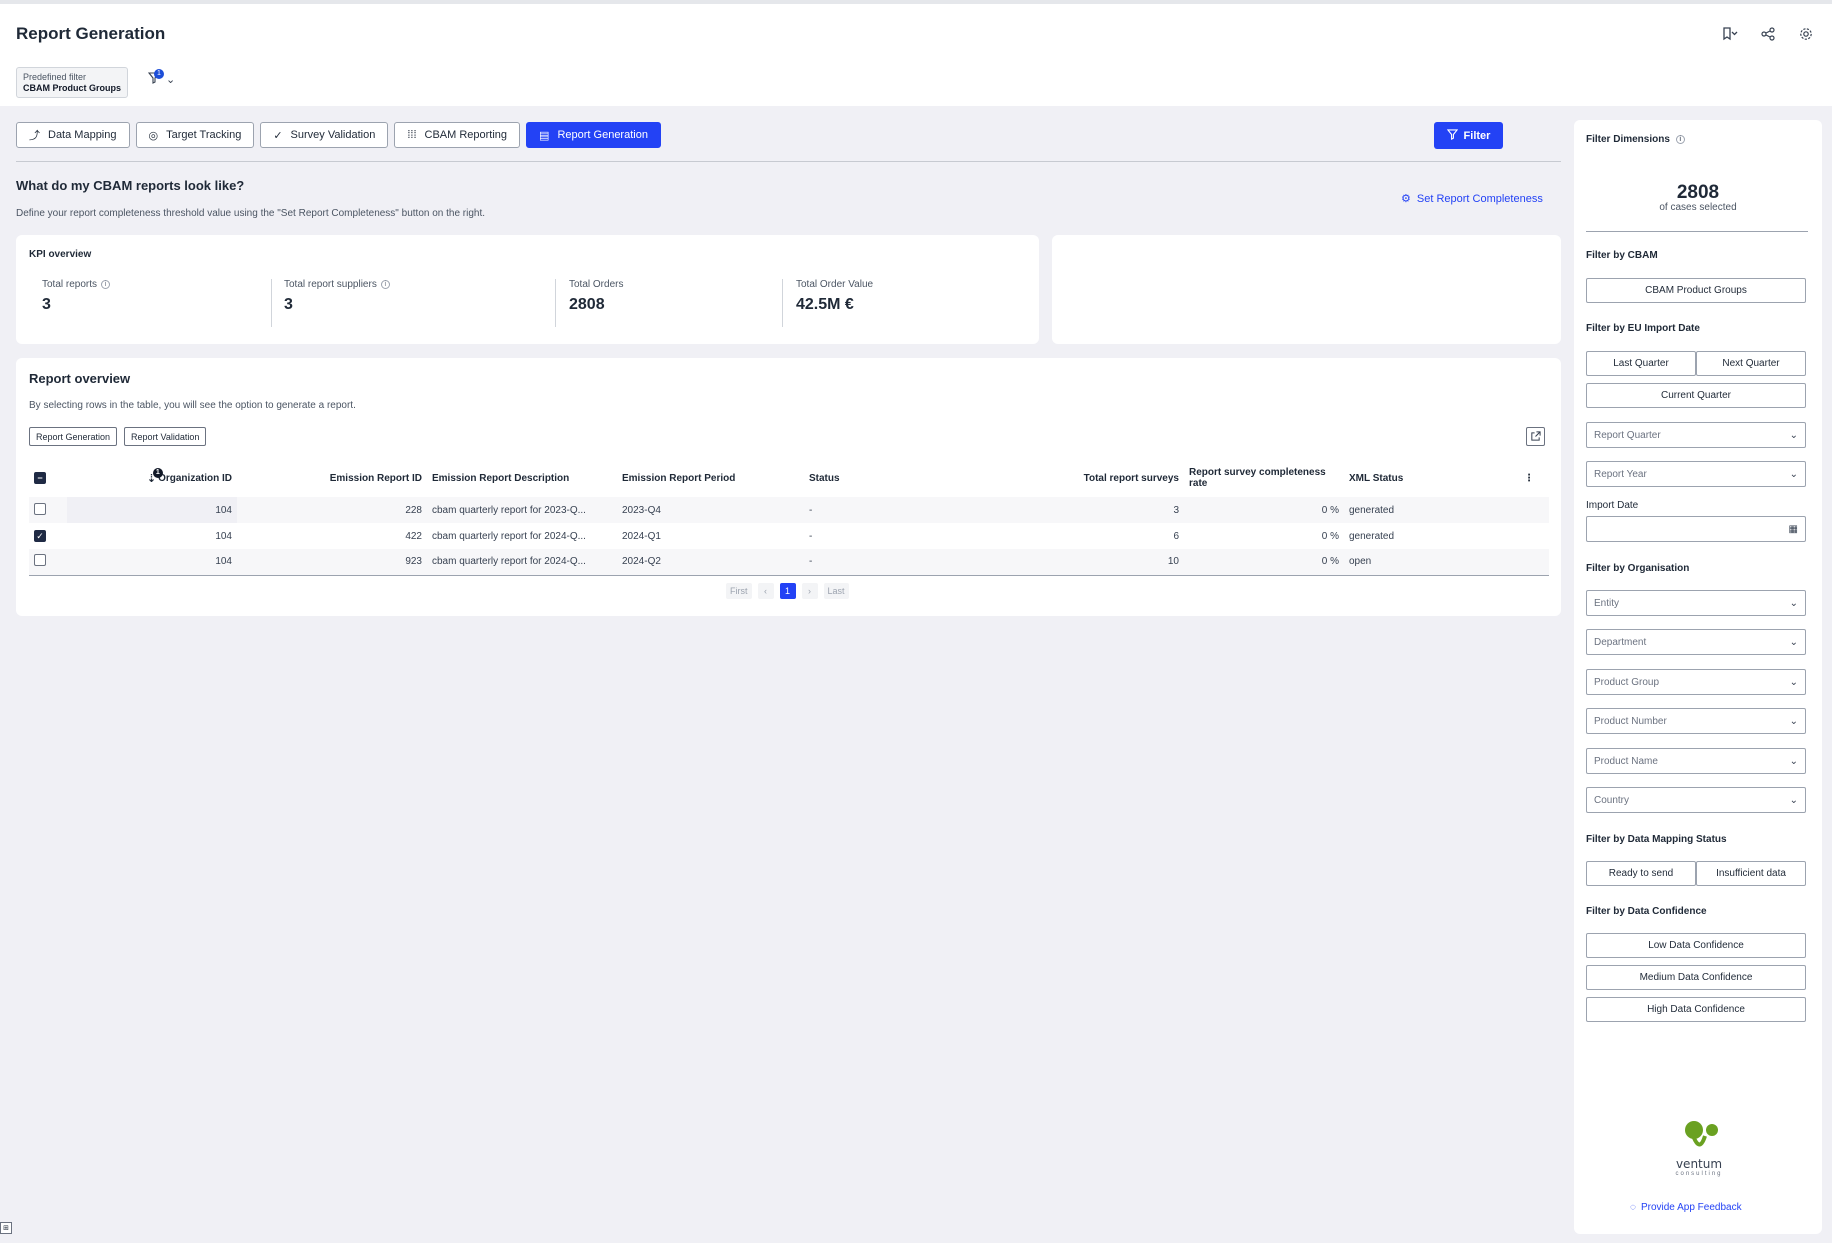  Describe the element at coordinates (1730, 34) in the screenshot. I see `bookmark-icon` at that location.